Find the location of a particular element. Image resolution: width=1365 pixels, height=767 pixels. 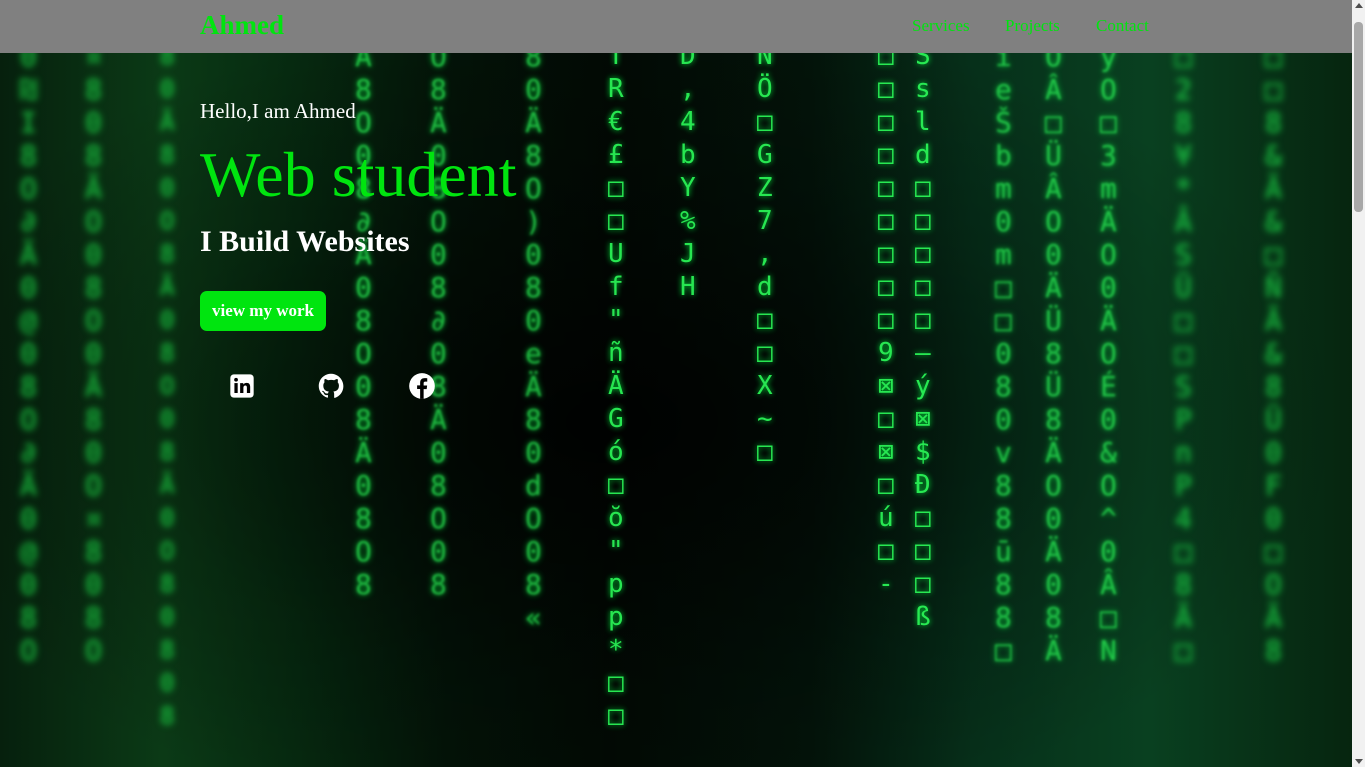

scroll-down-icon is located at coordinates (1358, 761).